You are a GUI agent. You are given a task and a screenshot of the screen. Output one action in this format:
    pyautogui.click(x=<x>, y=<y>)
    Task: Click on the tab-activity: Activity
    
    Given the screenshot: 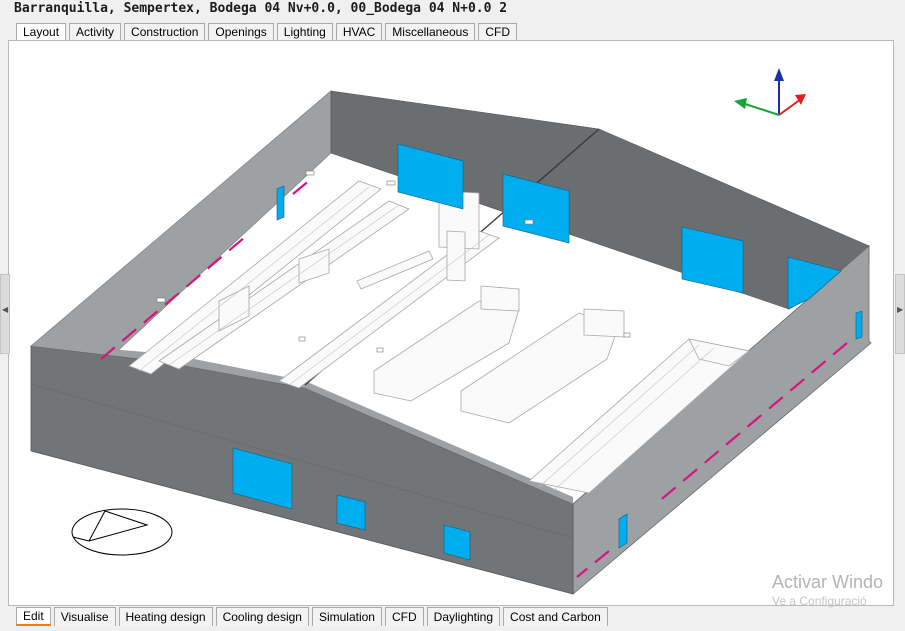 What is the action you would take?
    pyautogui.click(x=95, y=32)
    